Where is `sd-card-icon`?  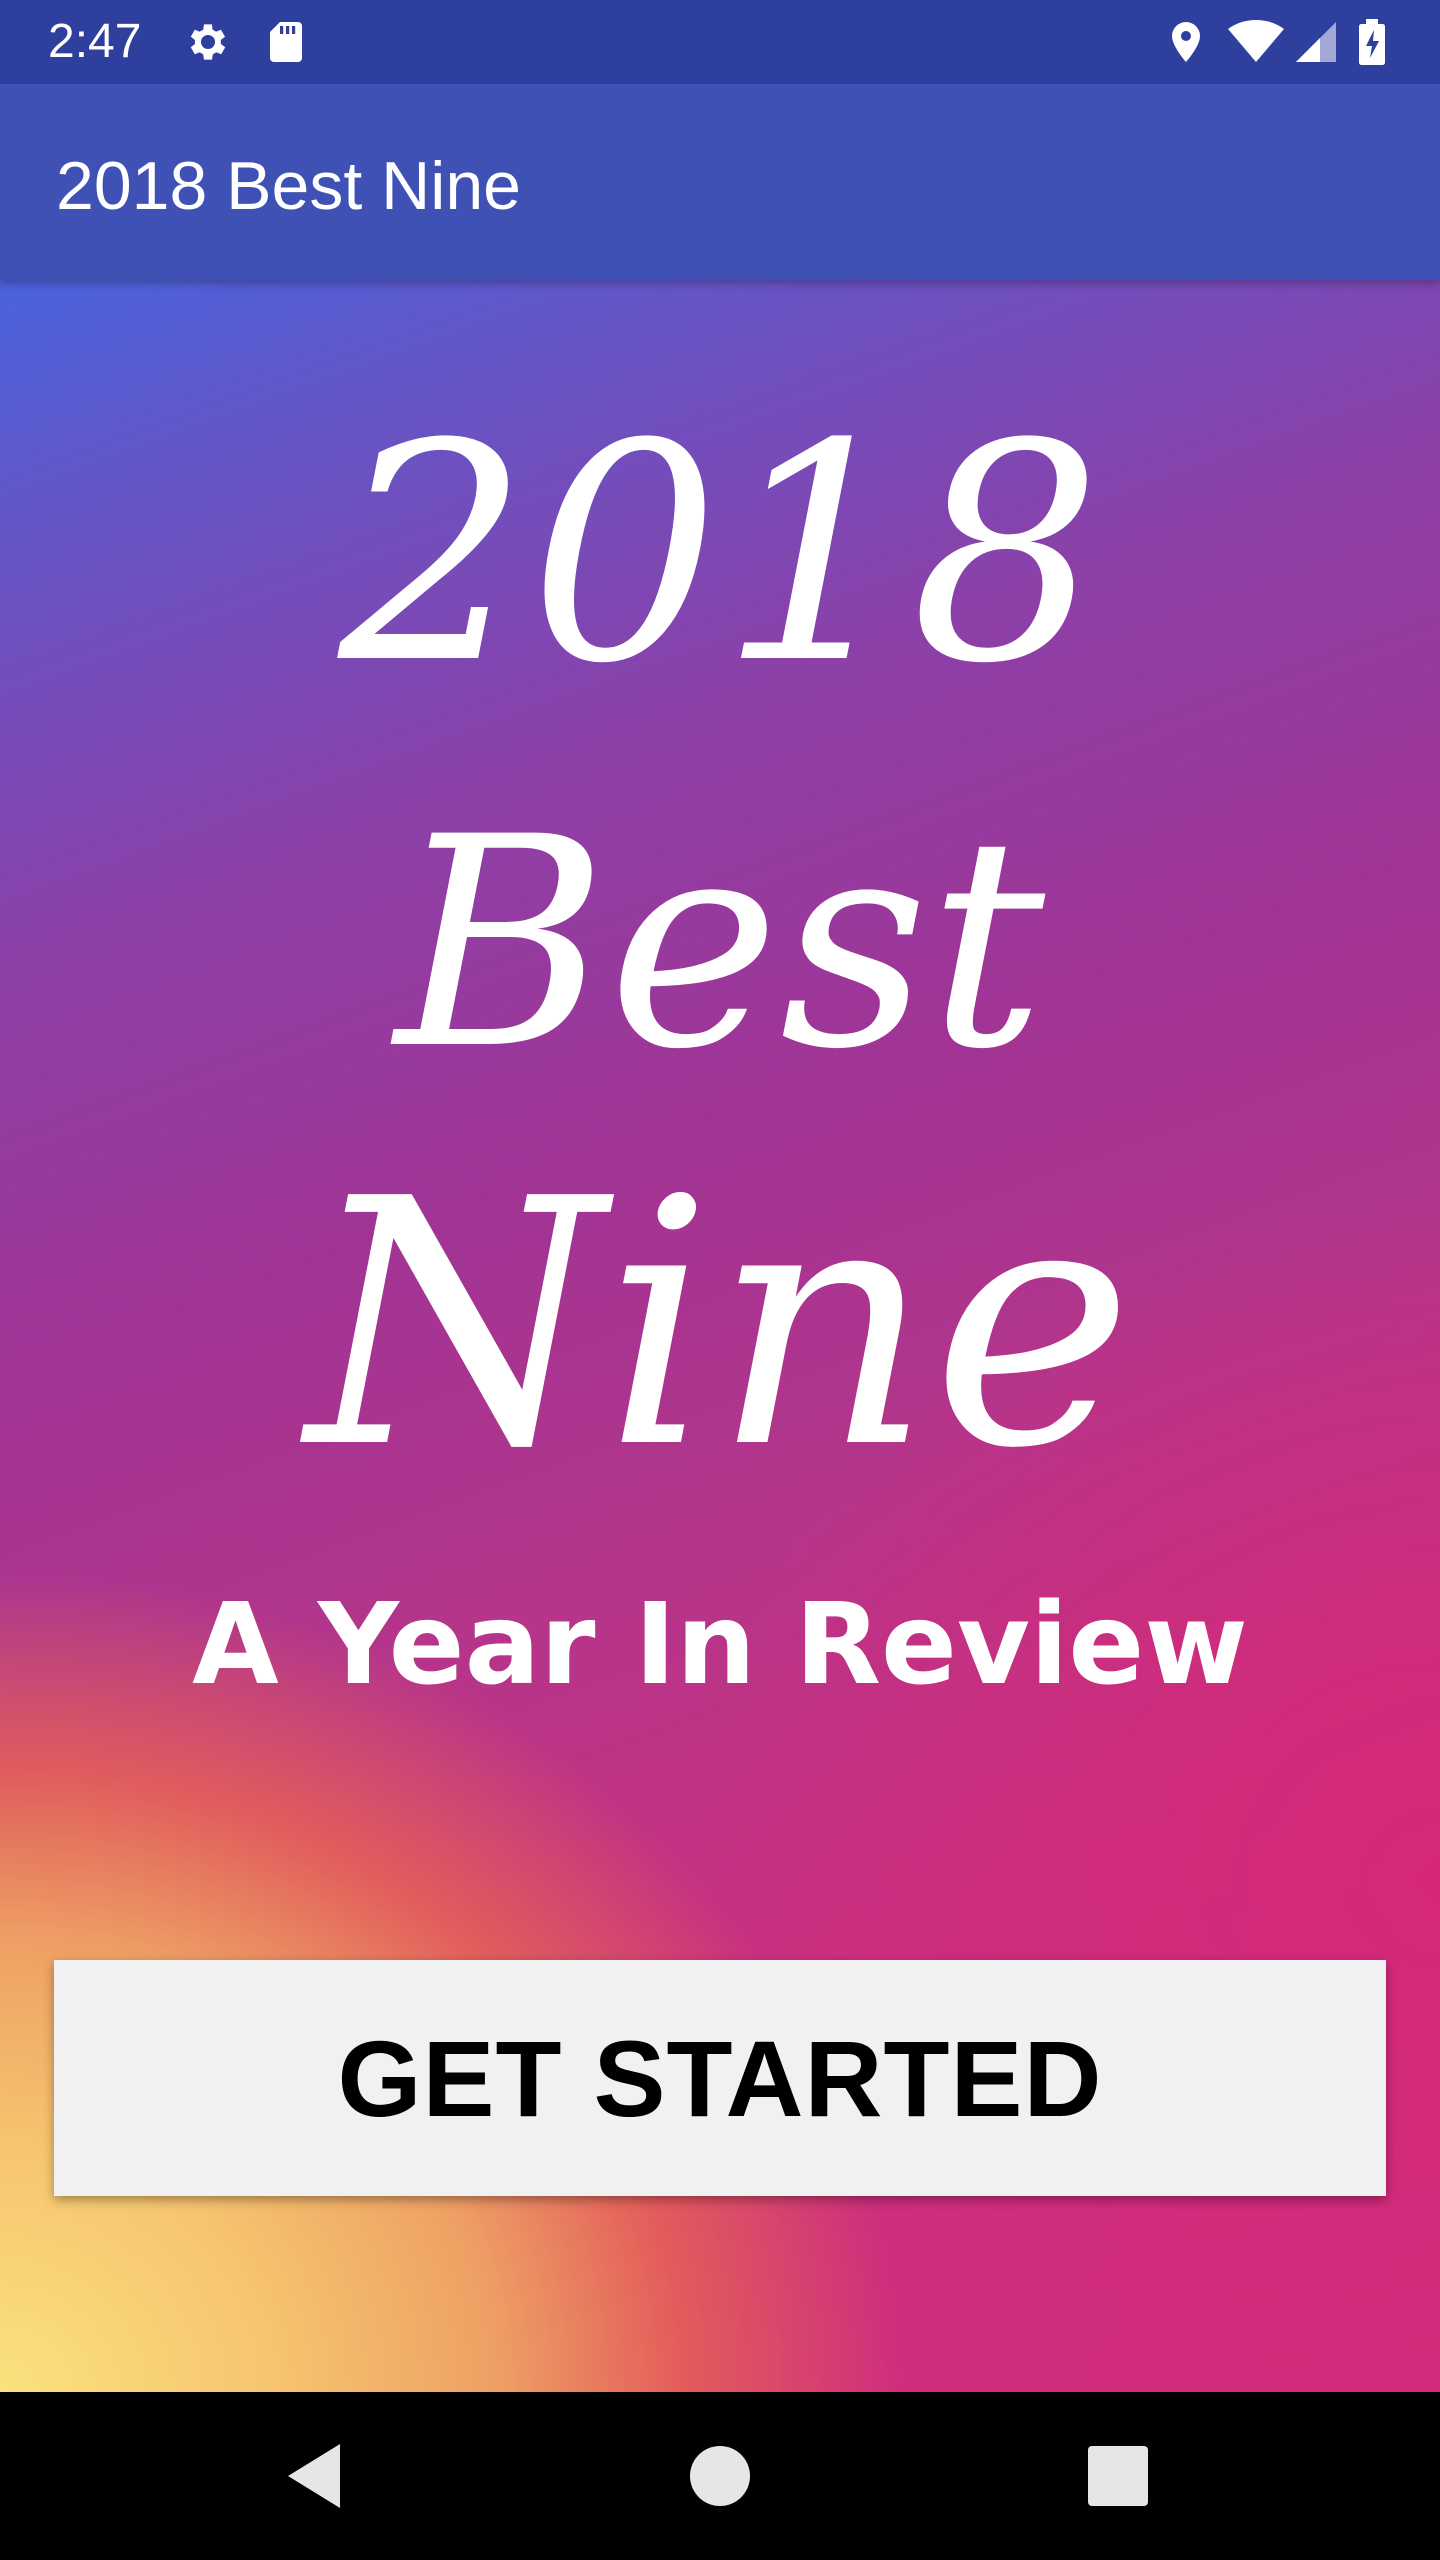
sd-card-icon is located at coordinates (286, 42).